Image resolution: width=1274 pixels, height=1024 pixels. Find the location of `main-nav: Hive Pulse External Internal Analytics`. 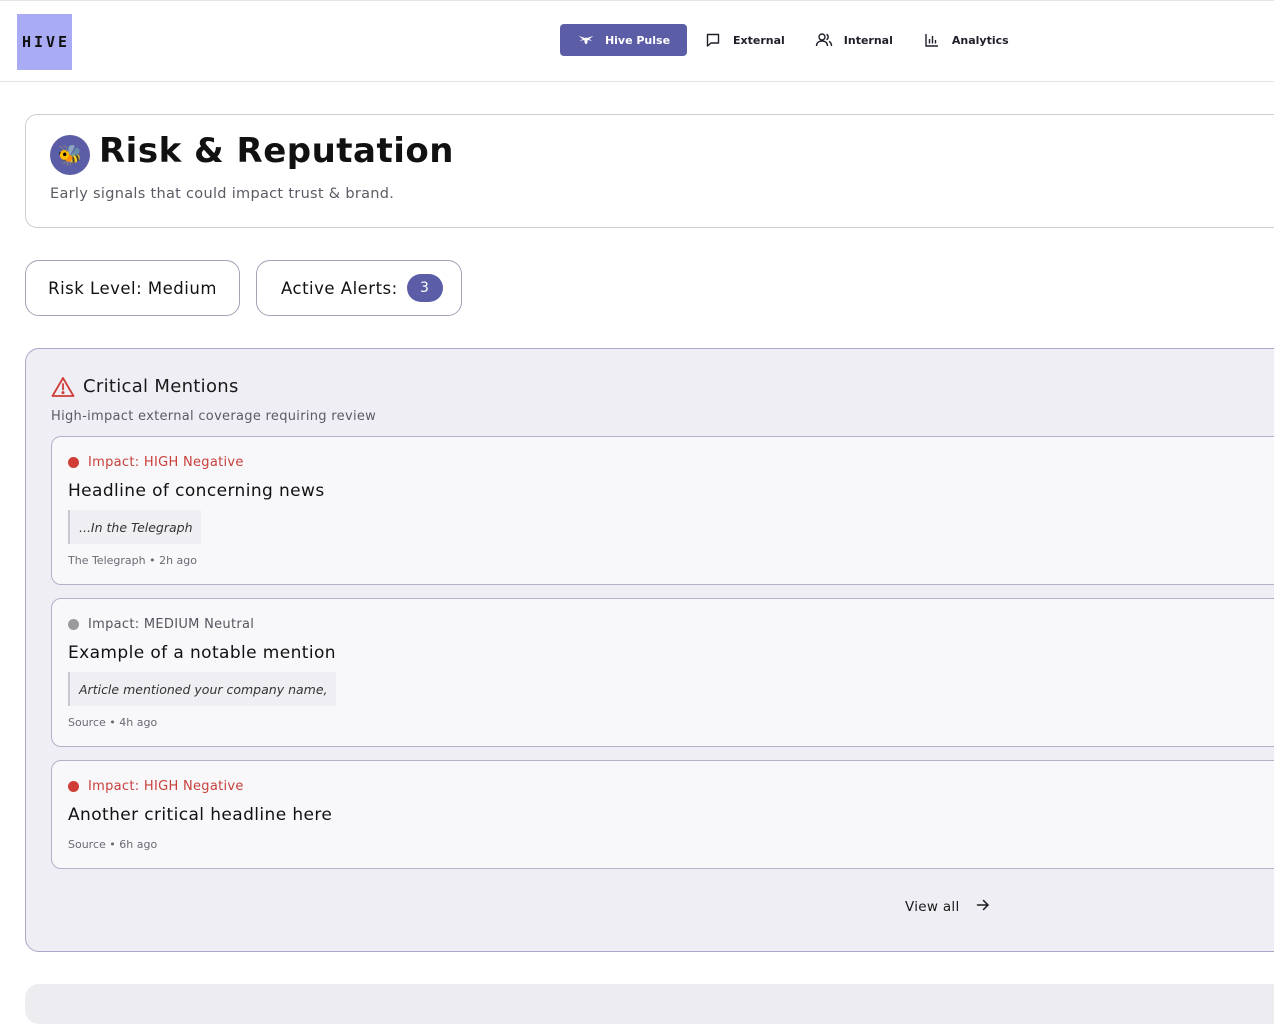

main-nav: Hive Pulse External Internal Analytics is located at coordinates (784, 40).